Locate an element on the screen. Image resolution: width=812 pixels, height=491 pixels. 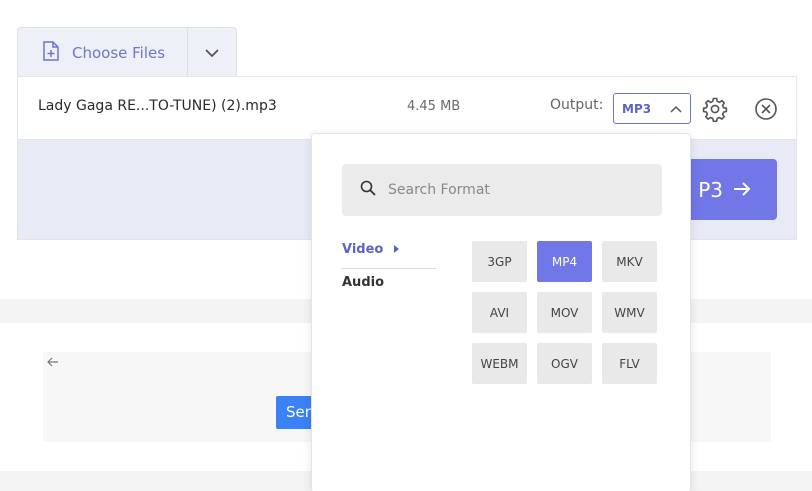
format-option-ogv: OGV is located at coordinates (564, 363).